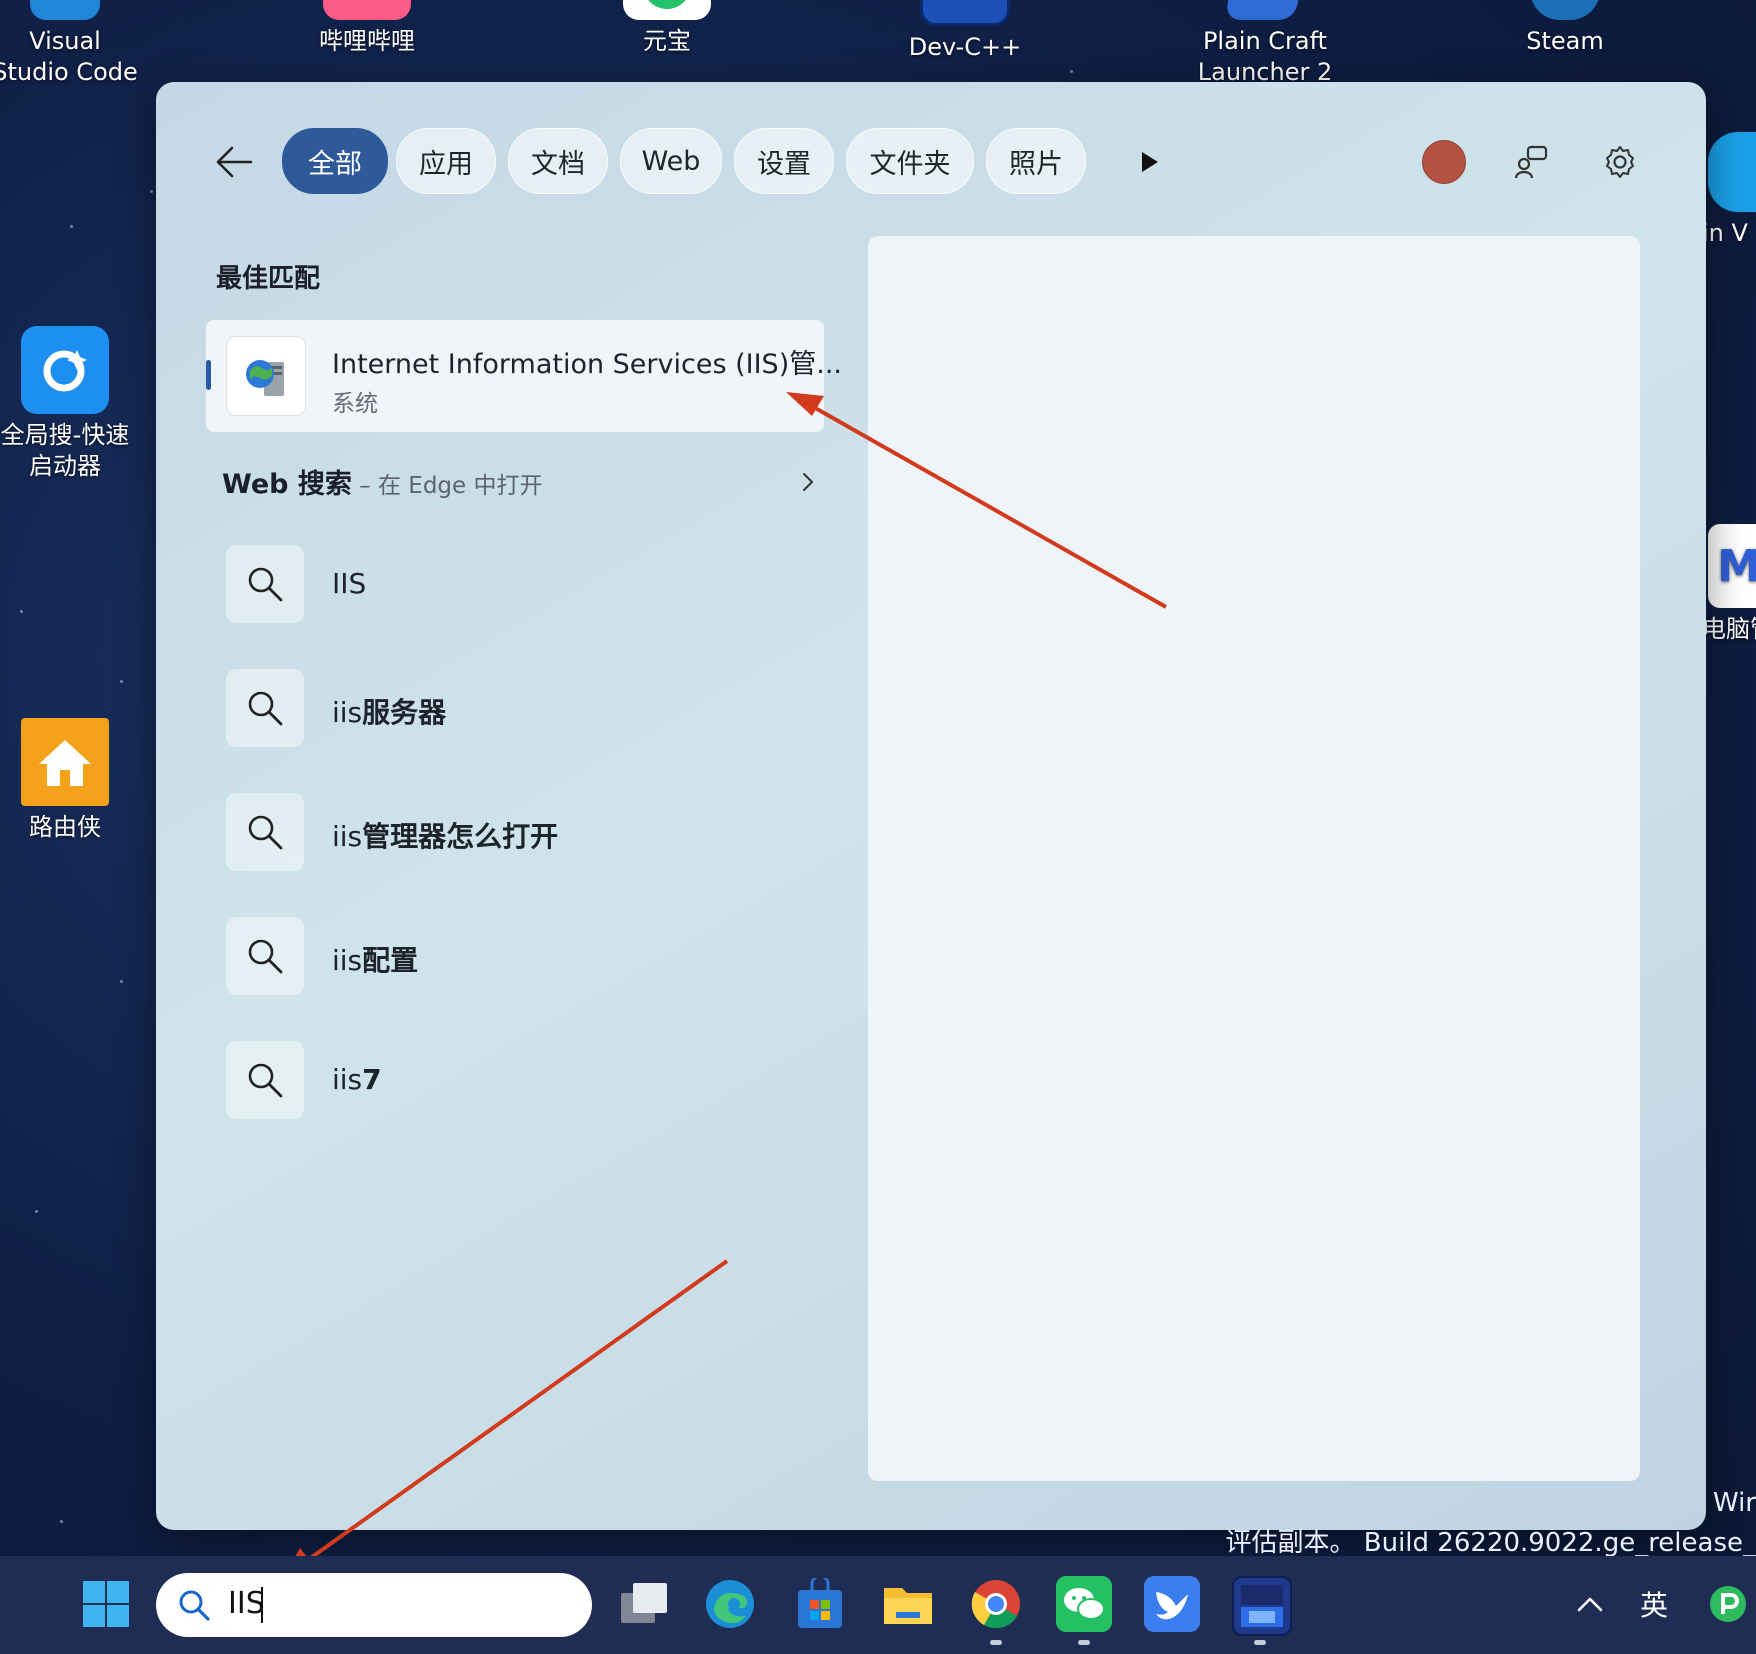 This screenshot has width=1756, height=1654. I want to click on text-caret, so click(262, 1605).